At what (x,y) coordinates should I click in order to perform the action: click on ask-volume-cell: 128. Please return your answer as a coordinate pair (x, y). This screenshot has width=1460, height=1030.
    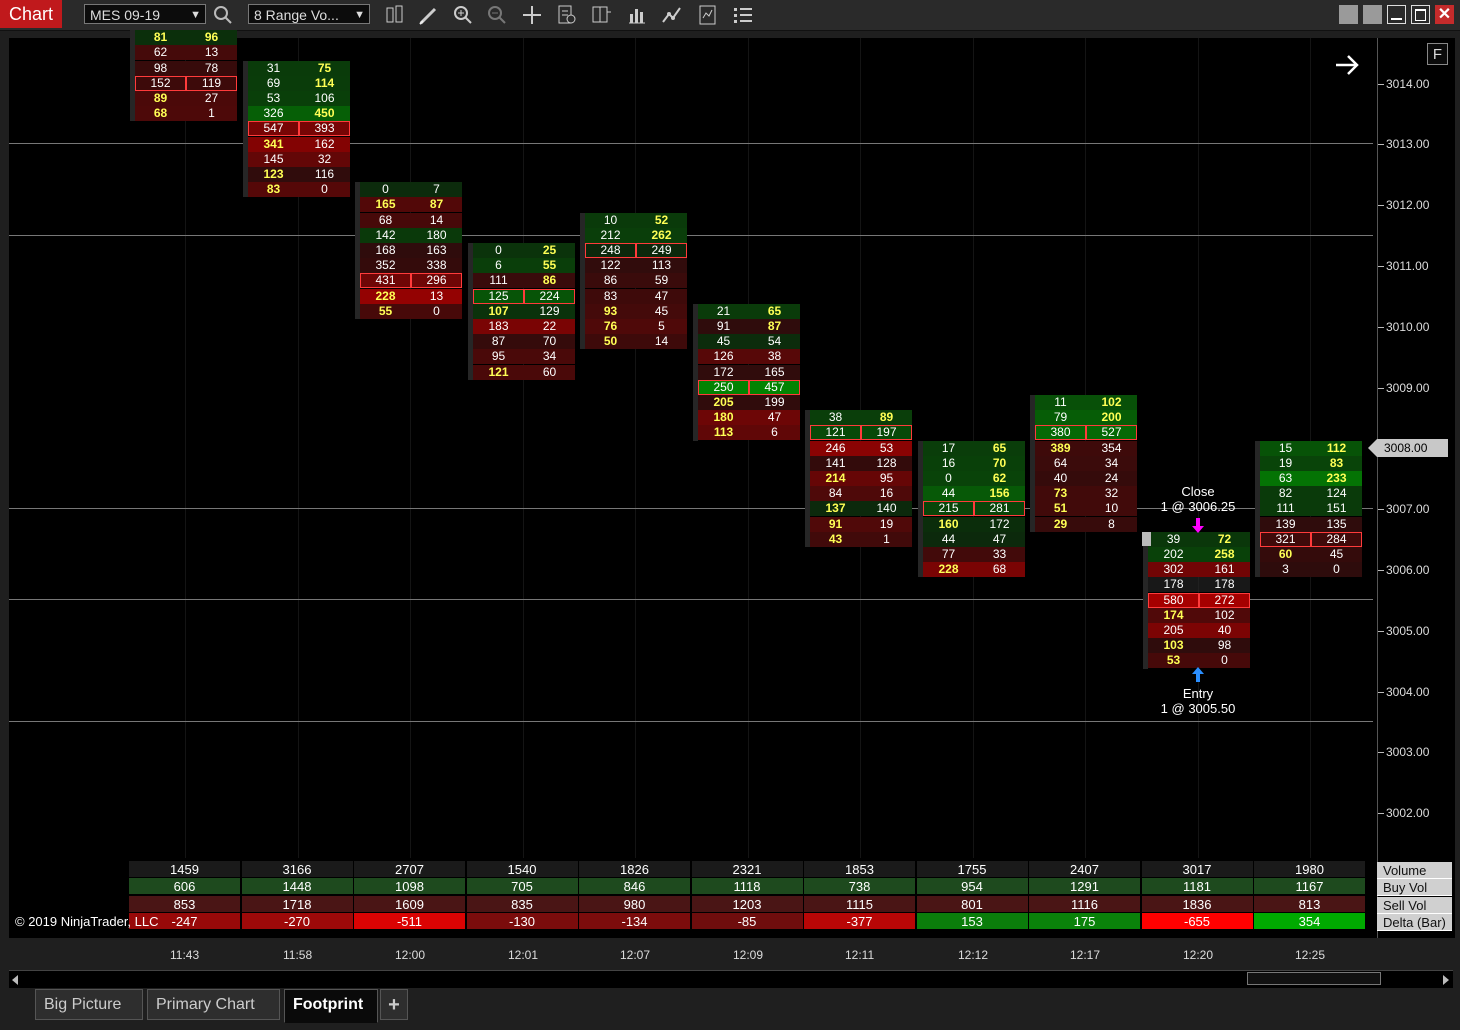
    Looking at the image, I should click on (886, 463).